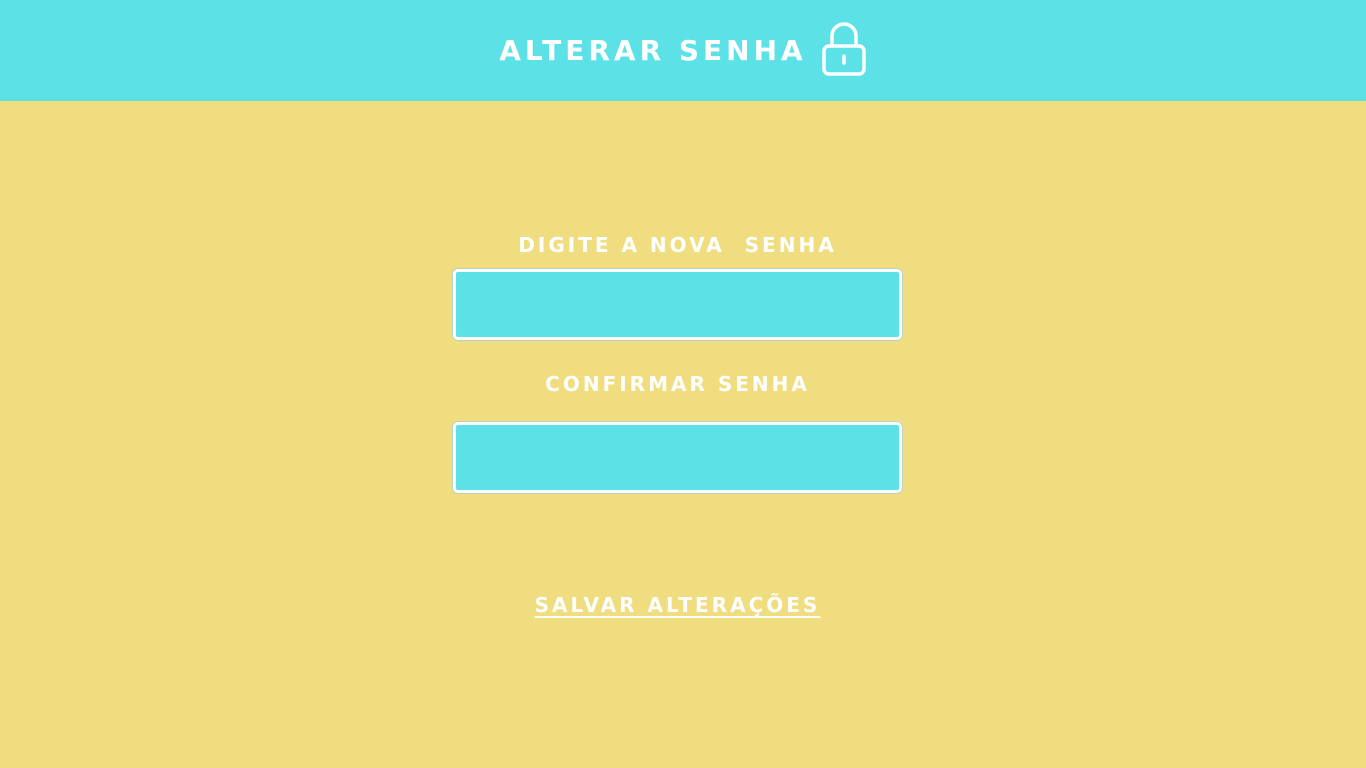  Describe the element at coordinates (677, 245) in the screenshot. I see `new-password-label: DIGITE A NOVA SENHA` at that location.